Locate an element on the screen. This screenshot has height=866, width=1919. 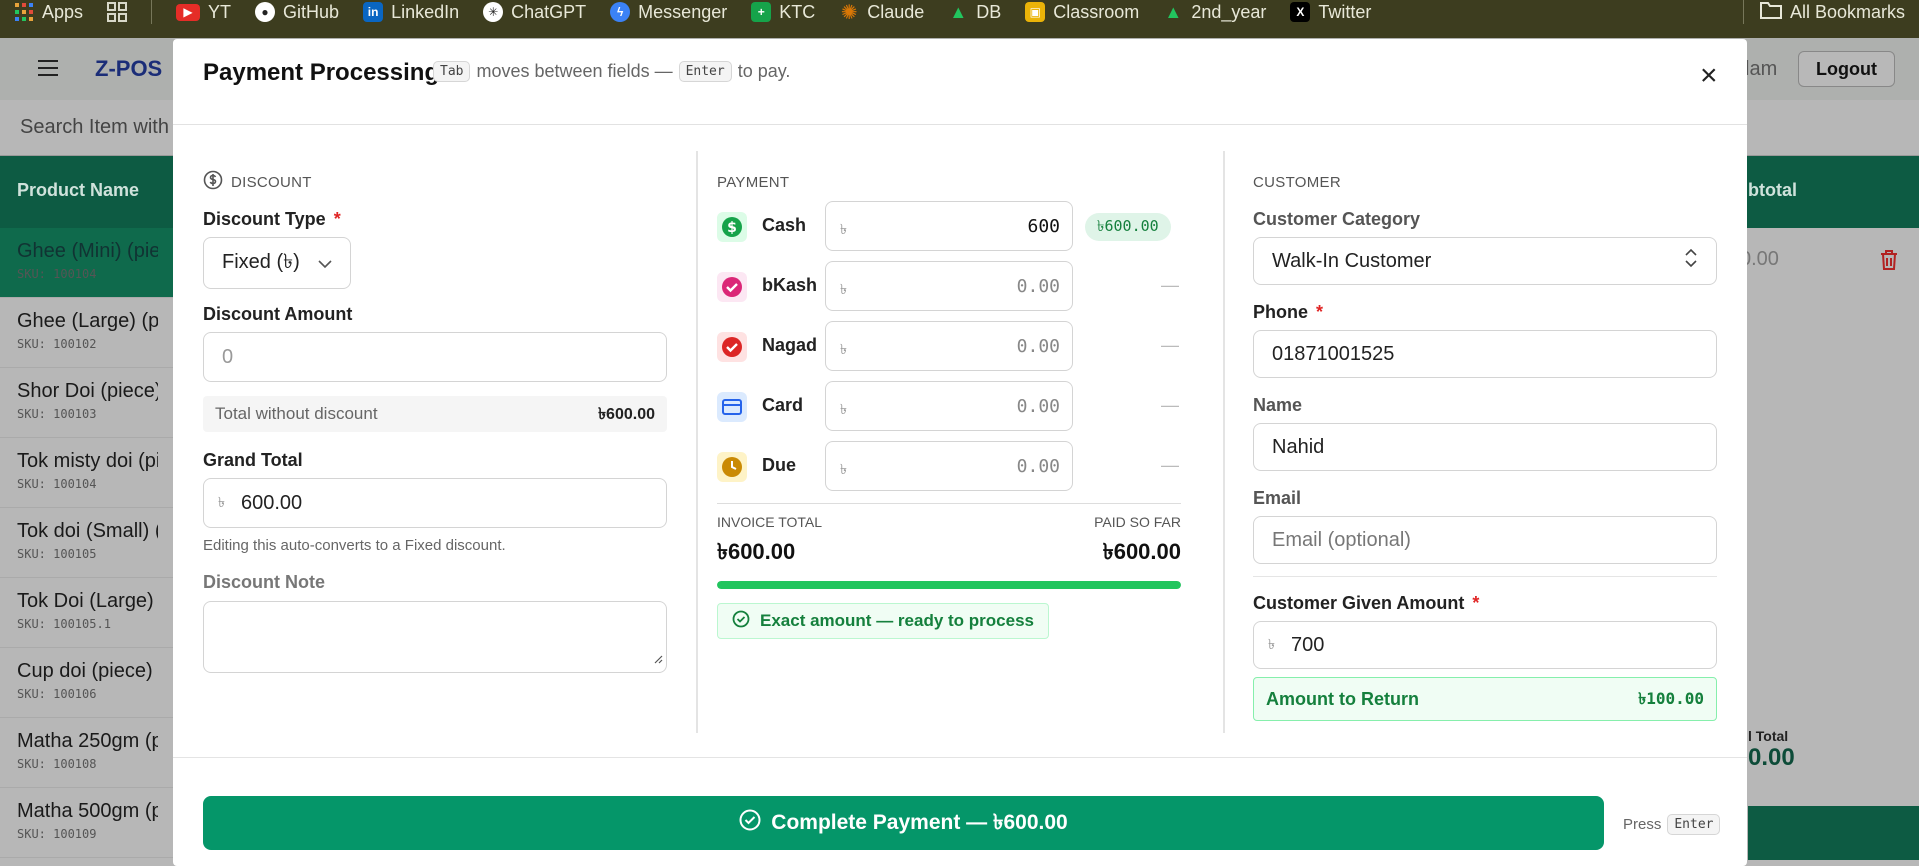
total-value: 0.00 is located at coordinates (1771, 757).